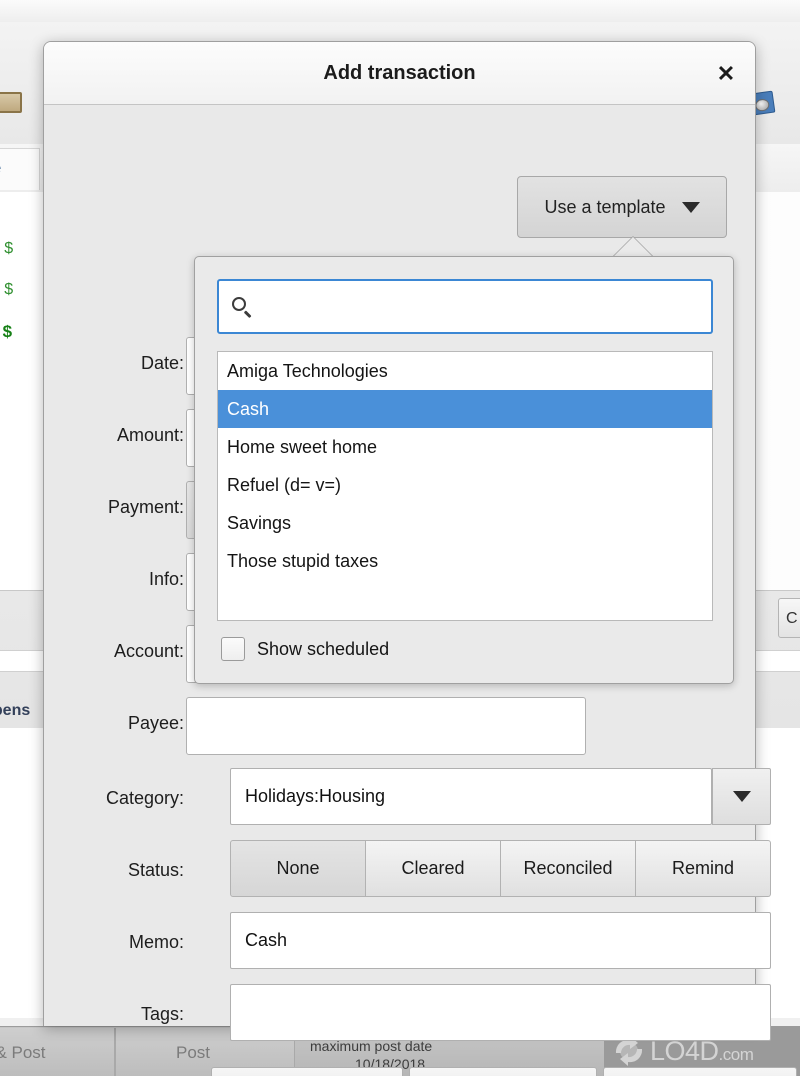 Image resolution: width=800 pixels, height=1076 pixels. What do you see at coordinates (23, 1052) in the screenshot?
I see `status-add-and-post-label: t & Post` at bounding box center [23, 1052].